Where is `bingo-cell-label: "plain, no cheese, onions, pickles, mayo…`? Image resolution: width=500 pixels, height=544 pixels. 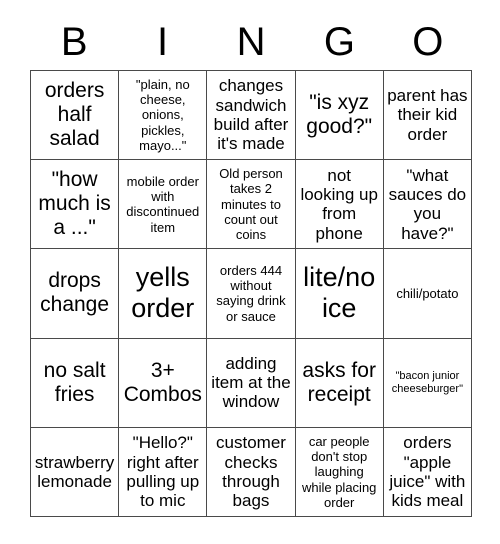 bingo-cell-label: "plain, no cheese, onions, pickles, mayo… is located at coordinates (162, 115).